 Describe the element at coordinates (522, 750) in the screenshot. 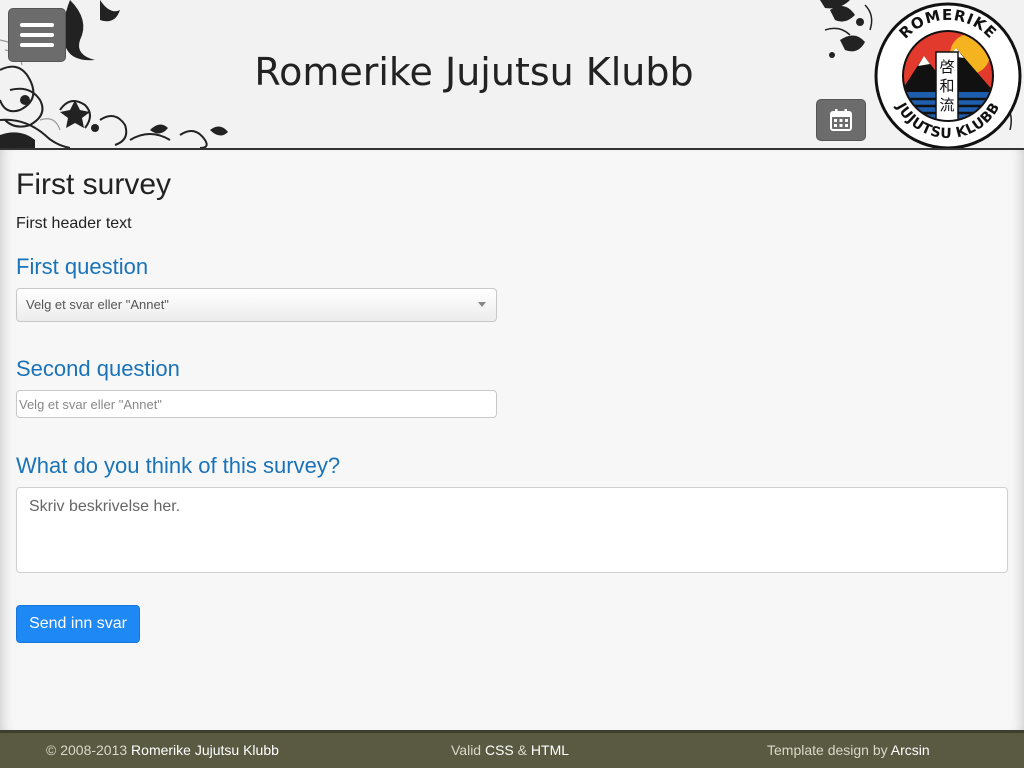

I see `valid-ampersand: &` at that location.